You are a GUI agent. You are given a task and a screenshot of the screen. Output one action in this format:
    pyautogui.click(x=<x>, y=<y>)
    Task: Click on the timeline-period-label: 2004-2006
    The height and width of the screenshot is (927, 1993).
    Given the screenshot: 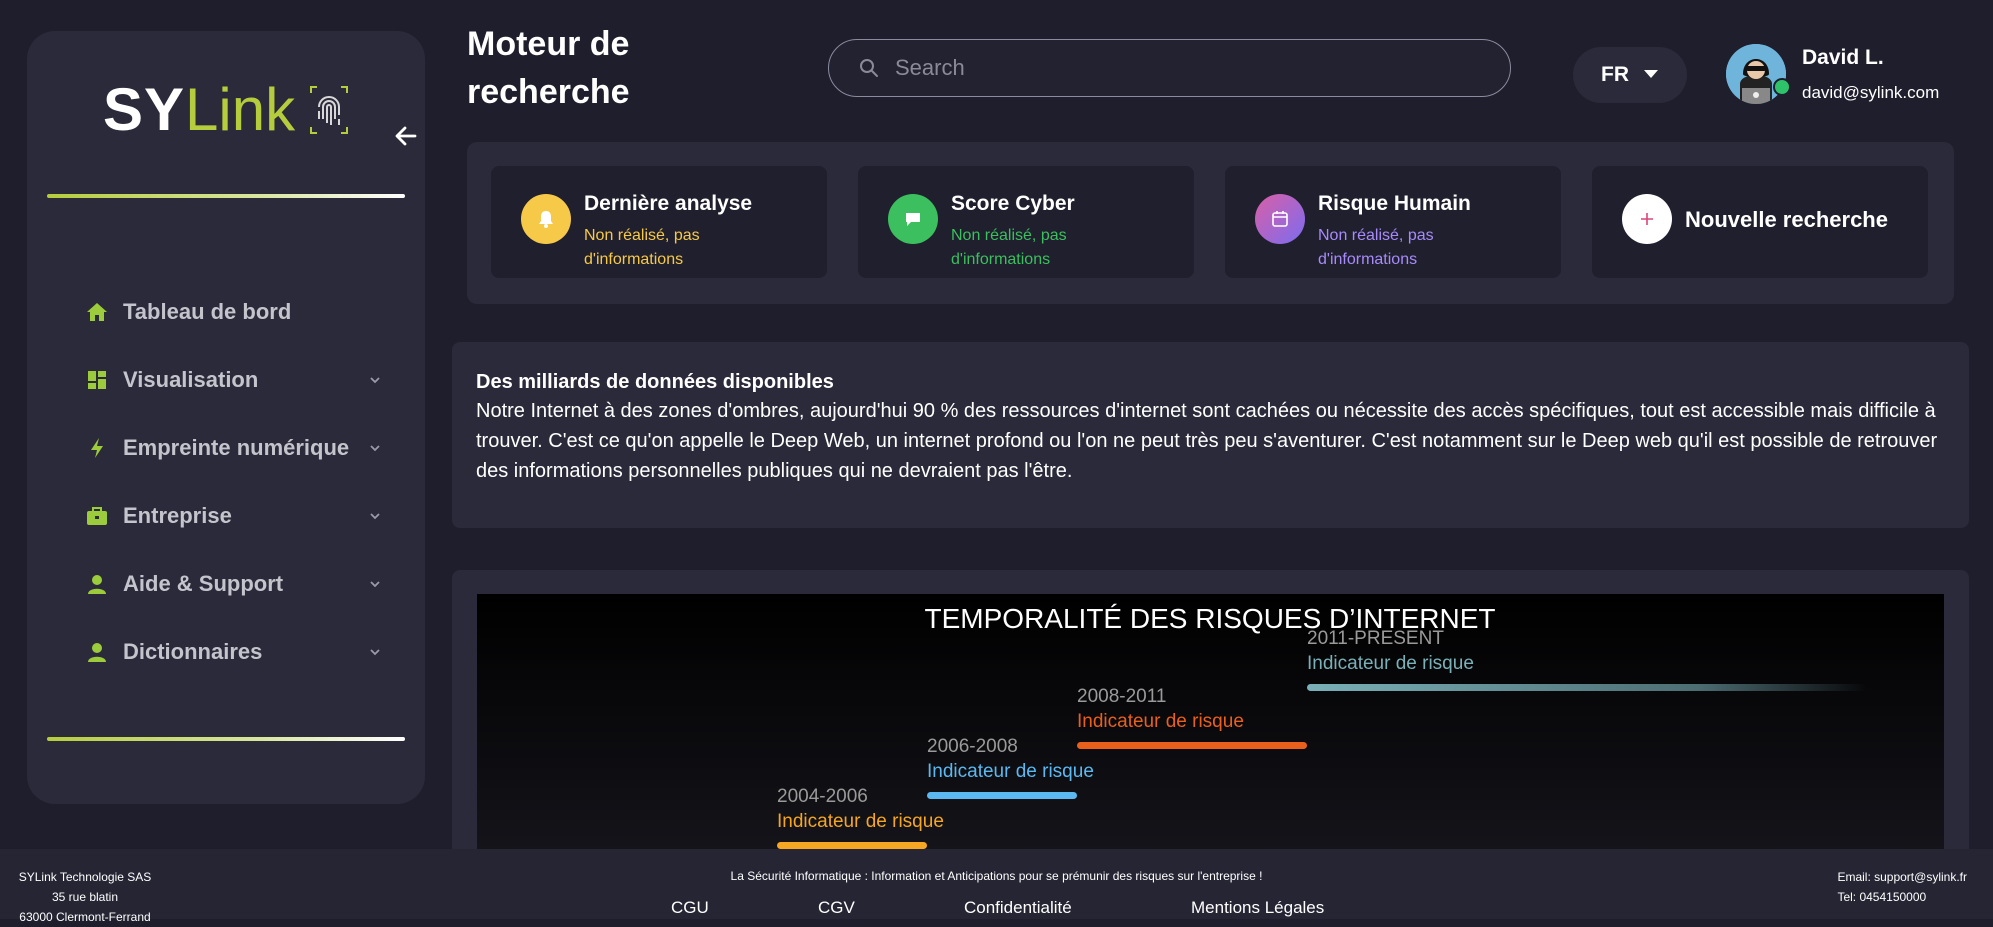 What is the action you would take?
    pyautogui.click(x=822, y=796)
    